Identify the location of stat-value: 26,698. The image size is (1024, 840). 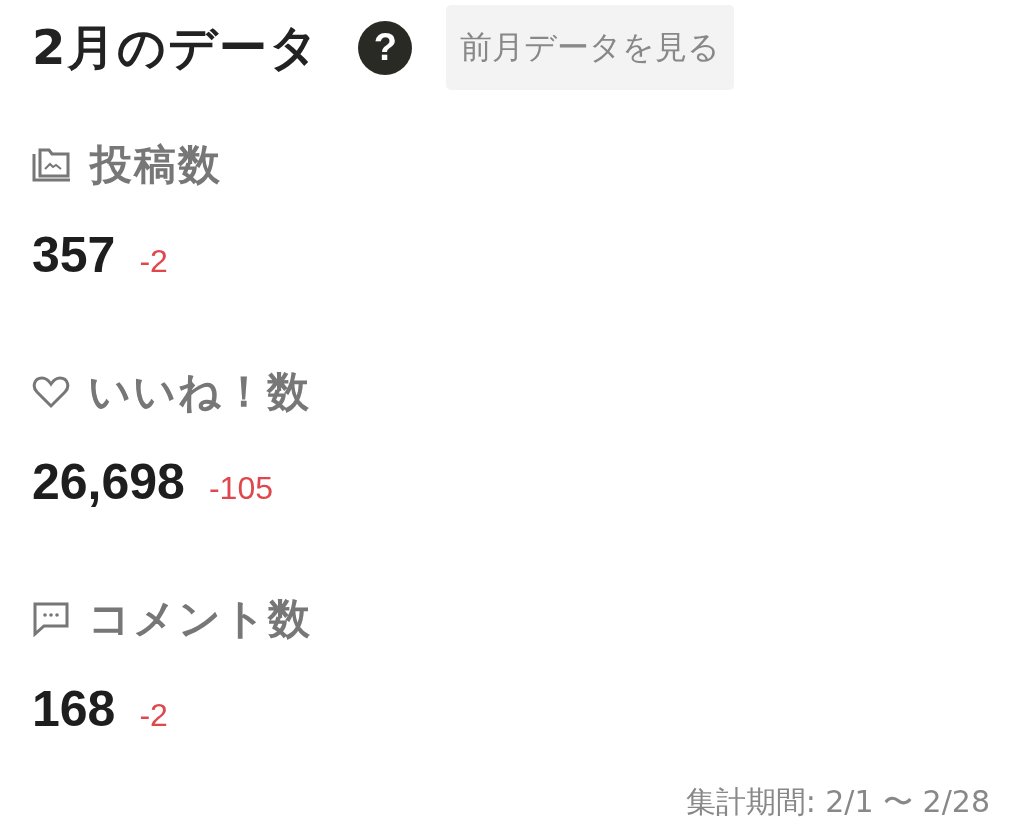
(108, 482).